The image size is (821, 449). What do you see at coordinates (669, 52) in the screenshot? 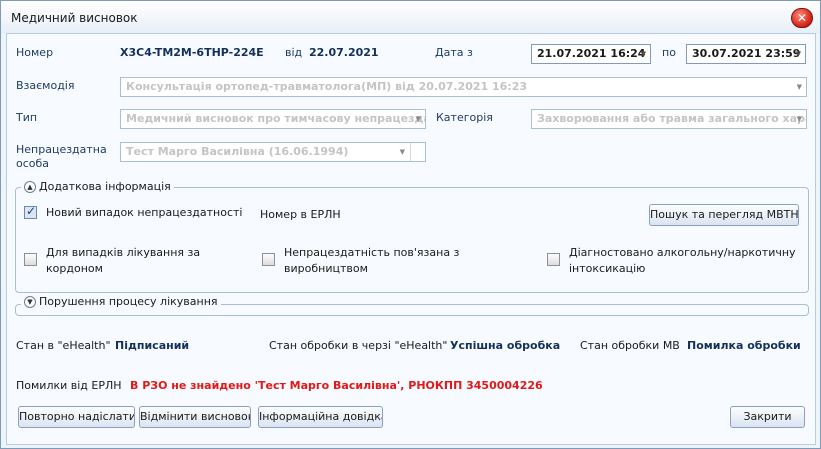
I see `date-to-label: по` at bounding box center [669, 52].